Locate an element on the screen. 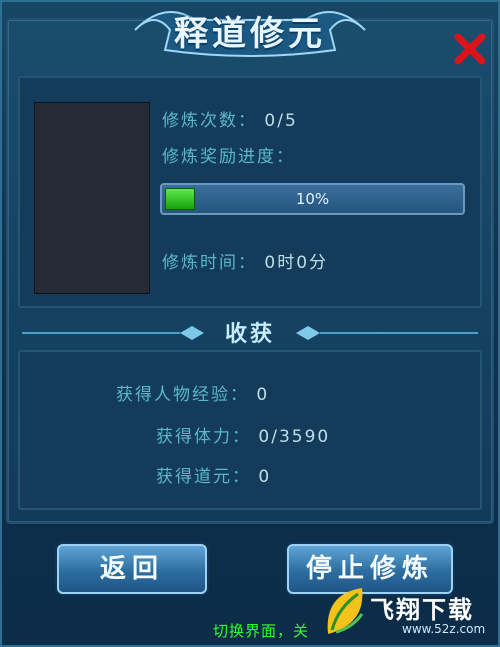 This screenshot has width=500, height=647. footer-note: 切换界面，关 is located at coordinates (261, 631).